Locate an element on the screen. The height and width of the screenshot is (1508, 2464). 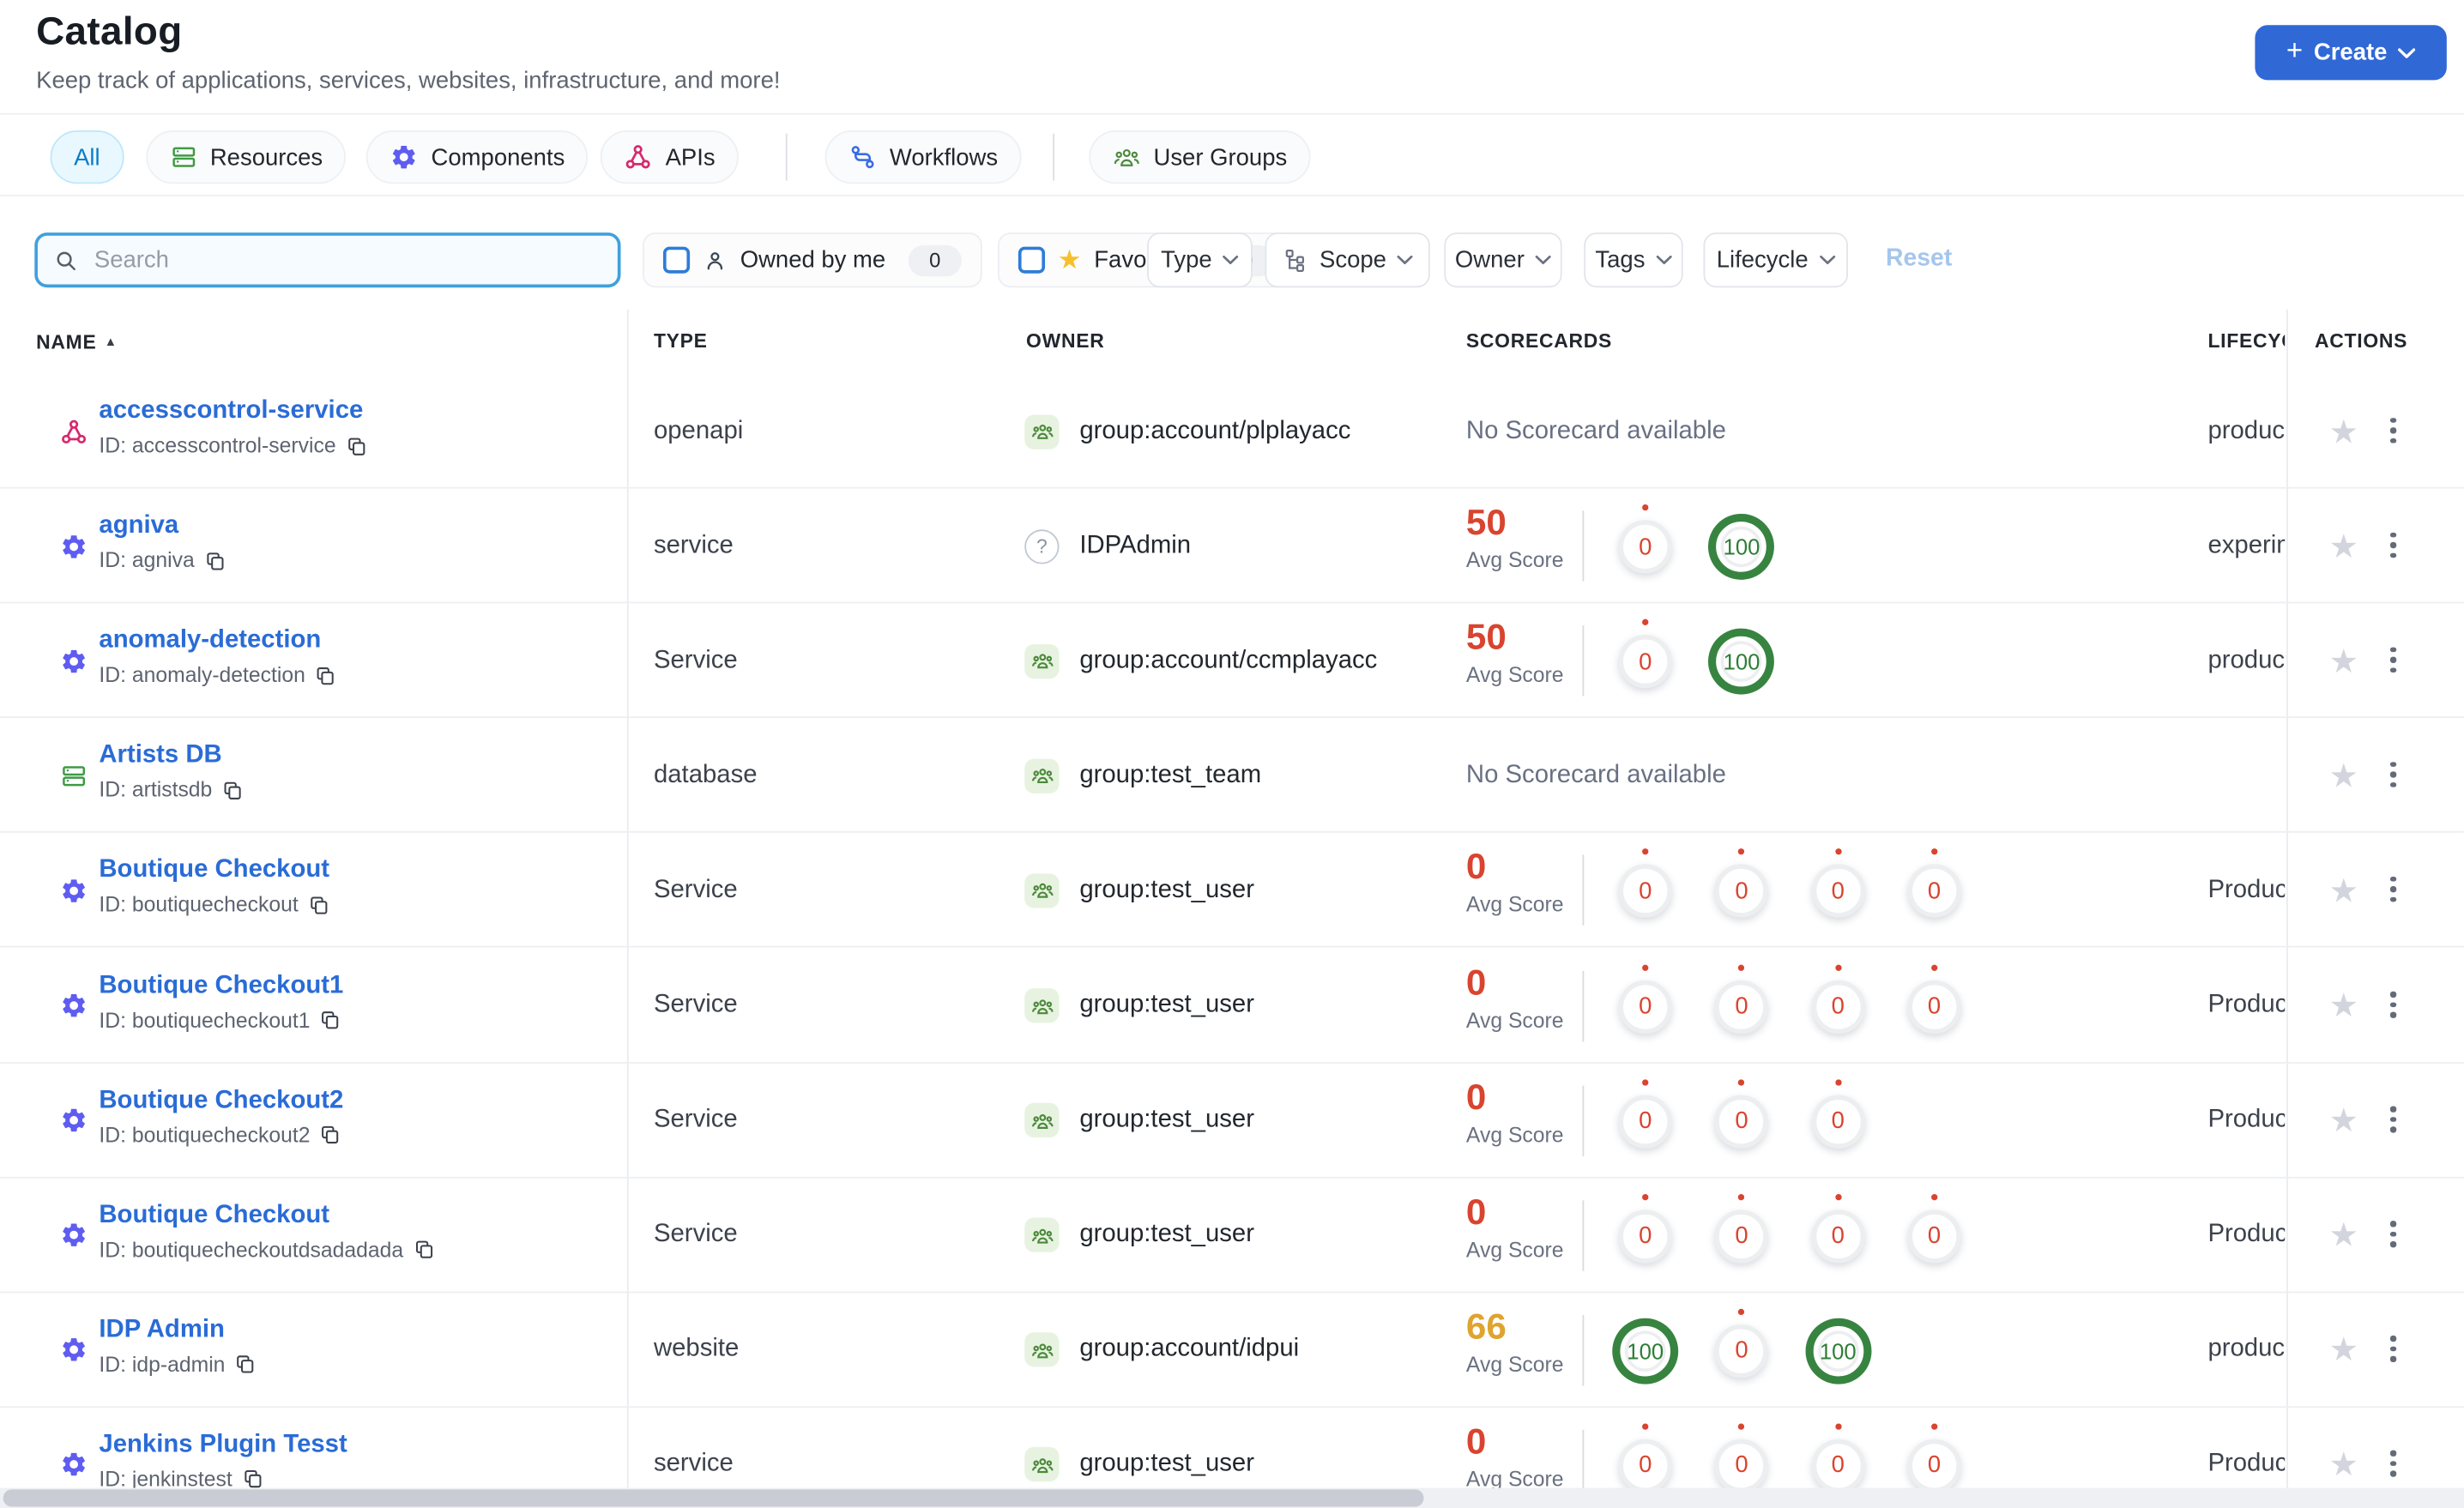
entity-name-link: Boutique Checkout1 is located at coordinates (221, 986).